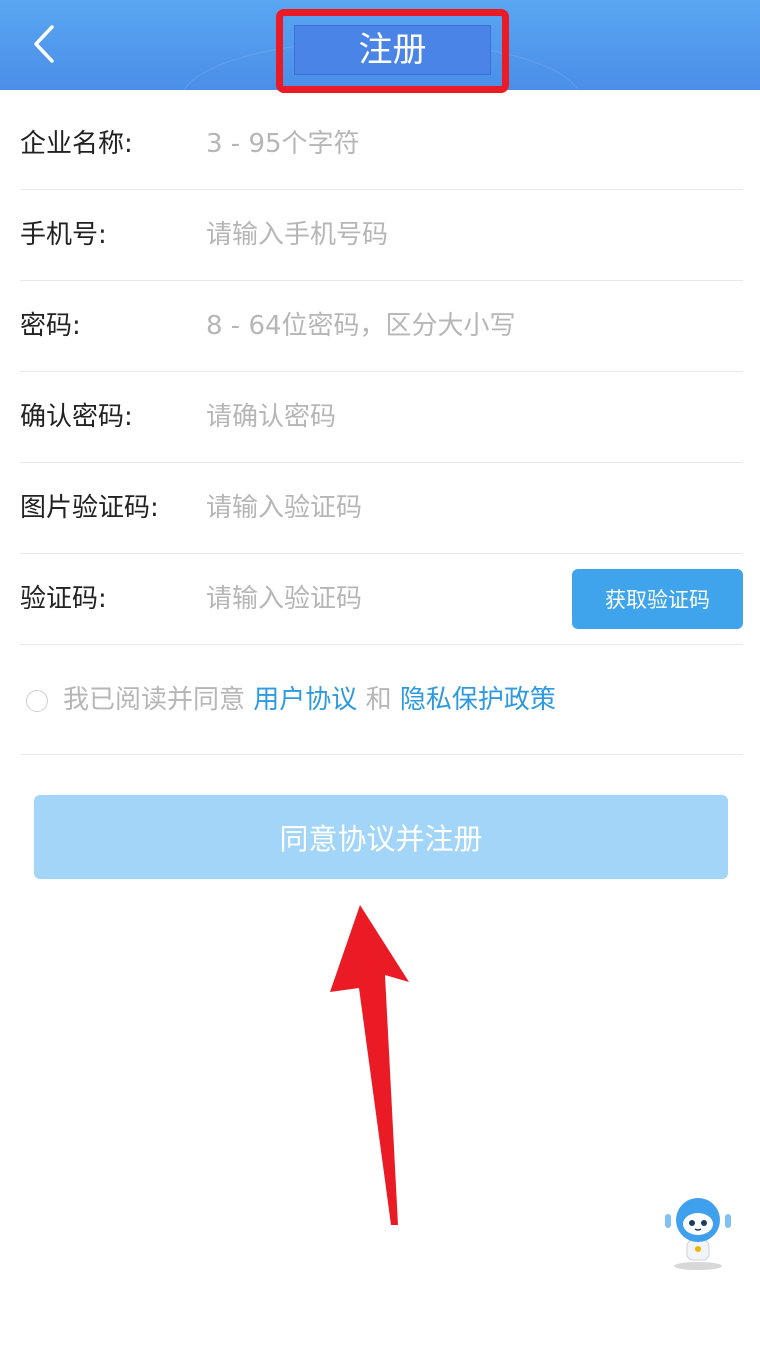 The width and height of the screenshot is (760, 1355). Describe the element at coordinates (76, 144) in the screenshot. I see `company-name-label: 企业名称:` at that location.